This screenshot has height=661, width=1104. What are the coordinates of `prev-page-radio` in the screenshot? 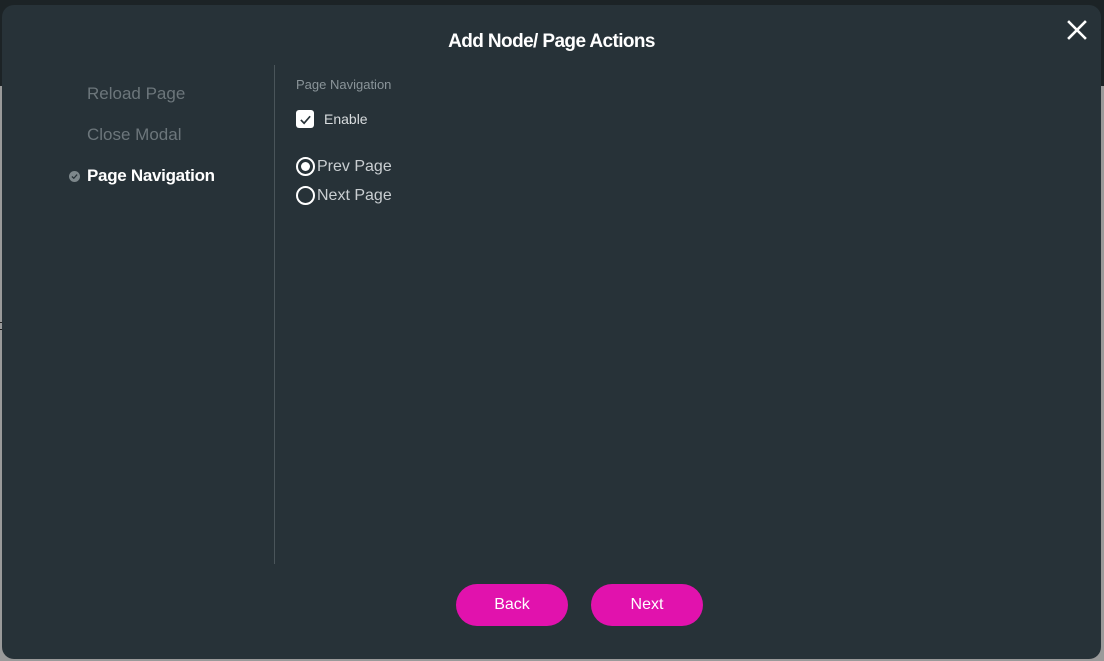 It's located at (305, 166).